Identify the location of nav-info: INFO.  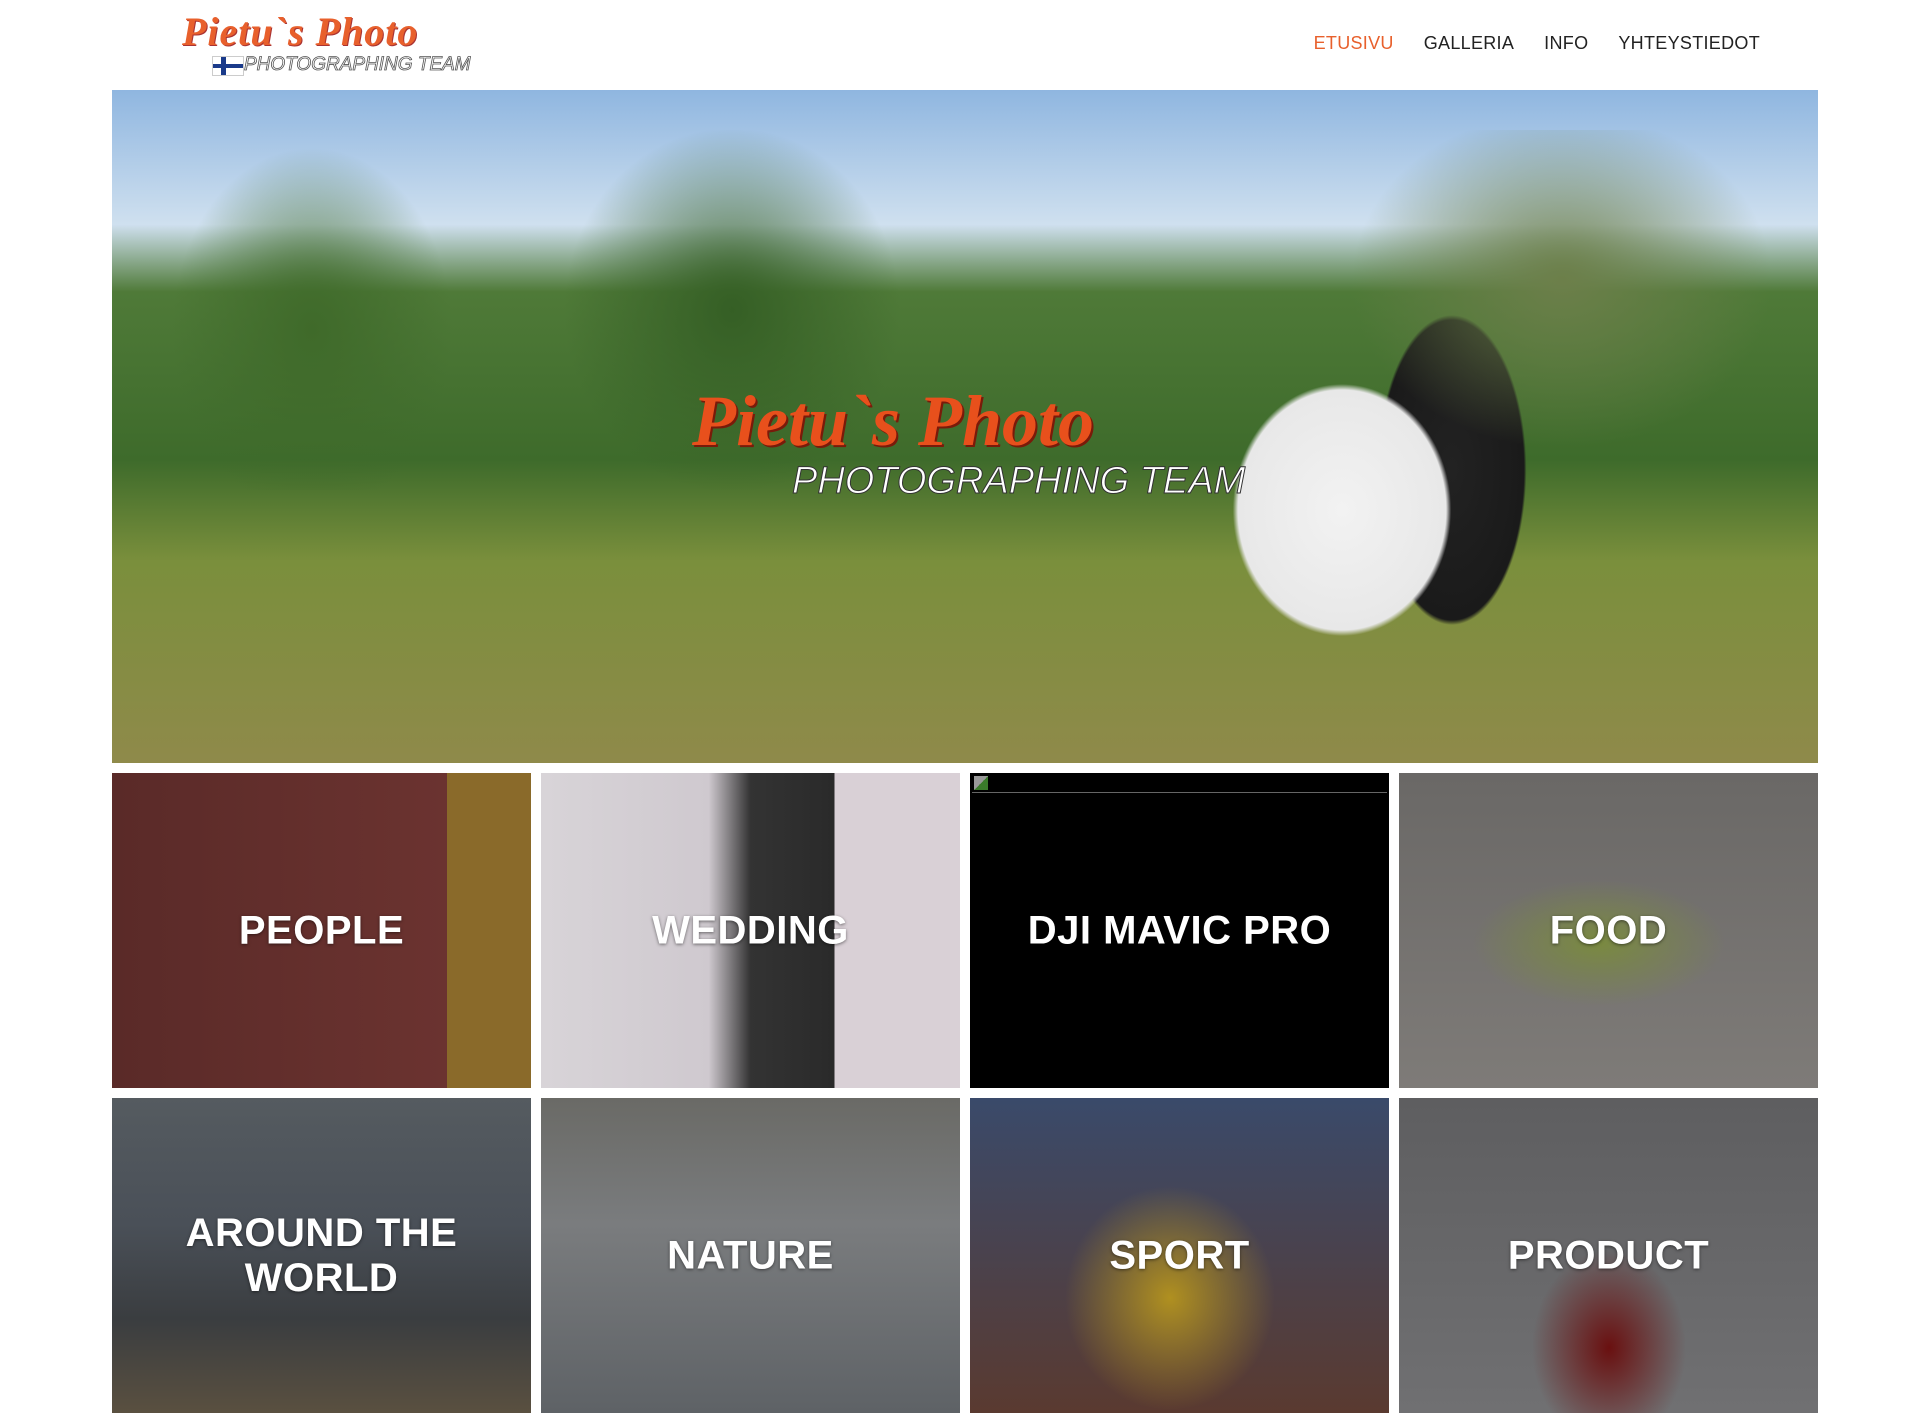
(1566, 43).